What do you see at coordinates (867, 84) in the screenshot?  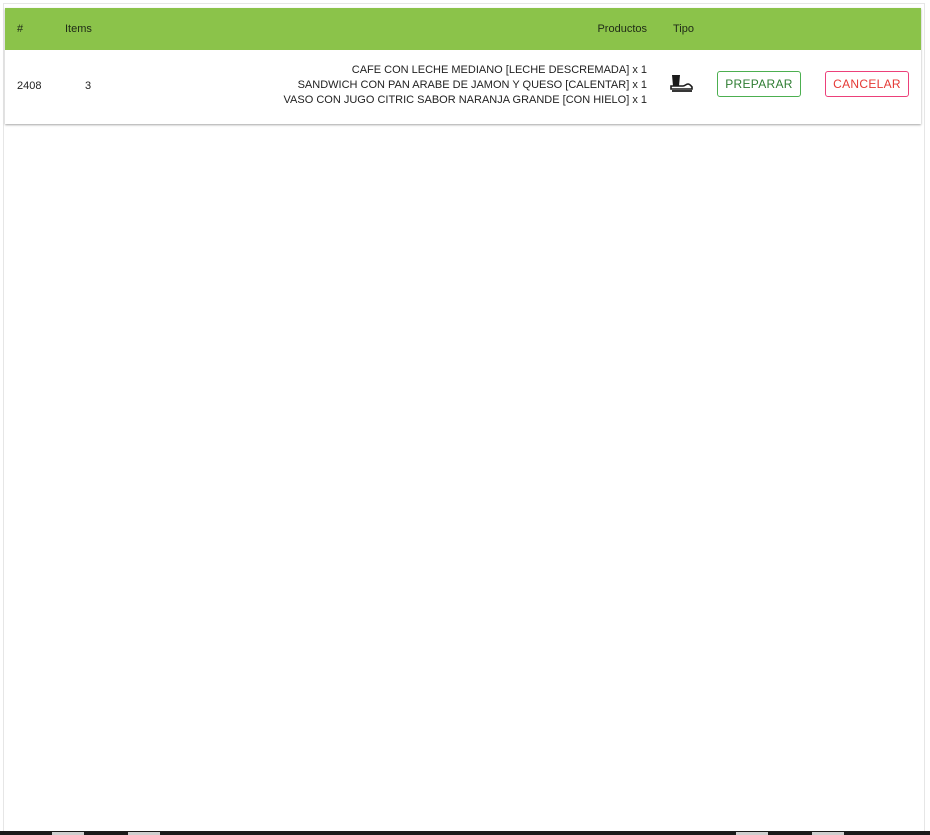 I see `cancel-button: CANCELAR` at bounding box center [867, 84].